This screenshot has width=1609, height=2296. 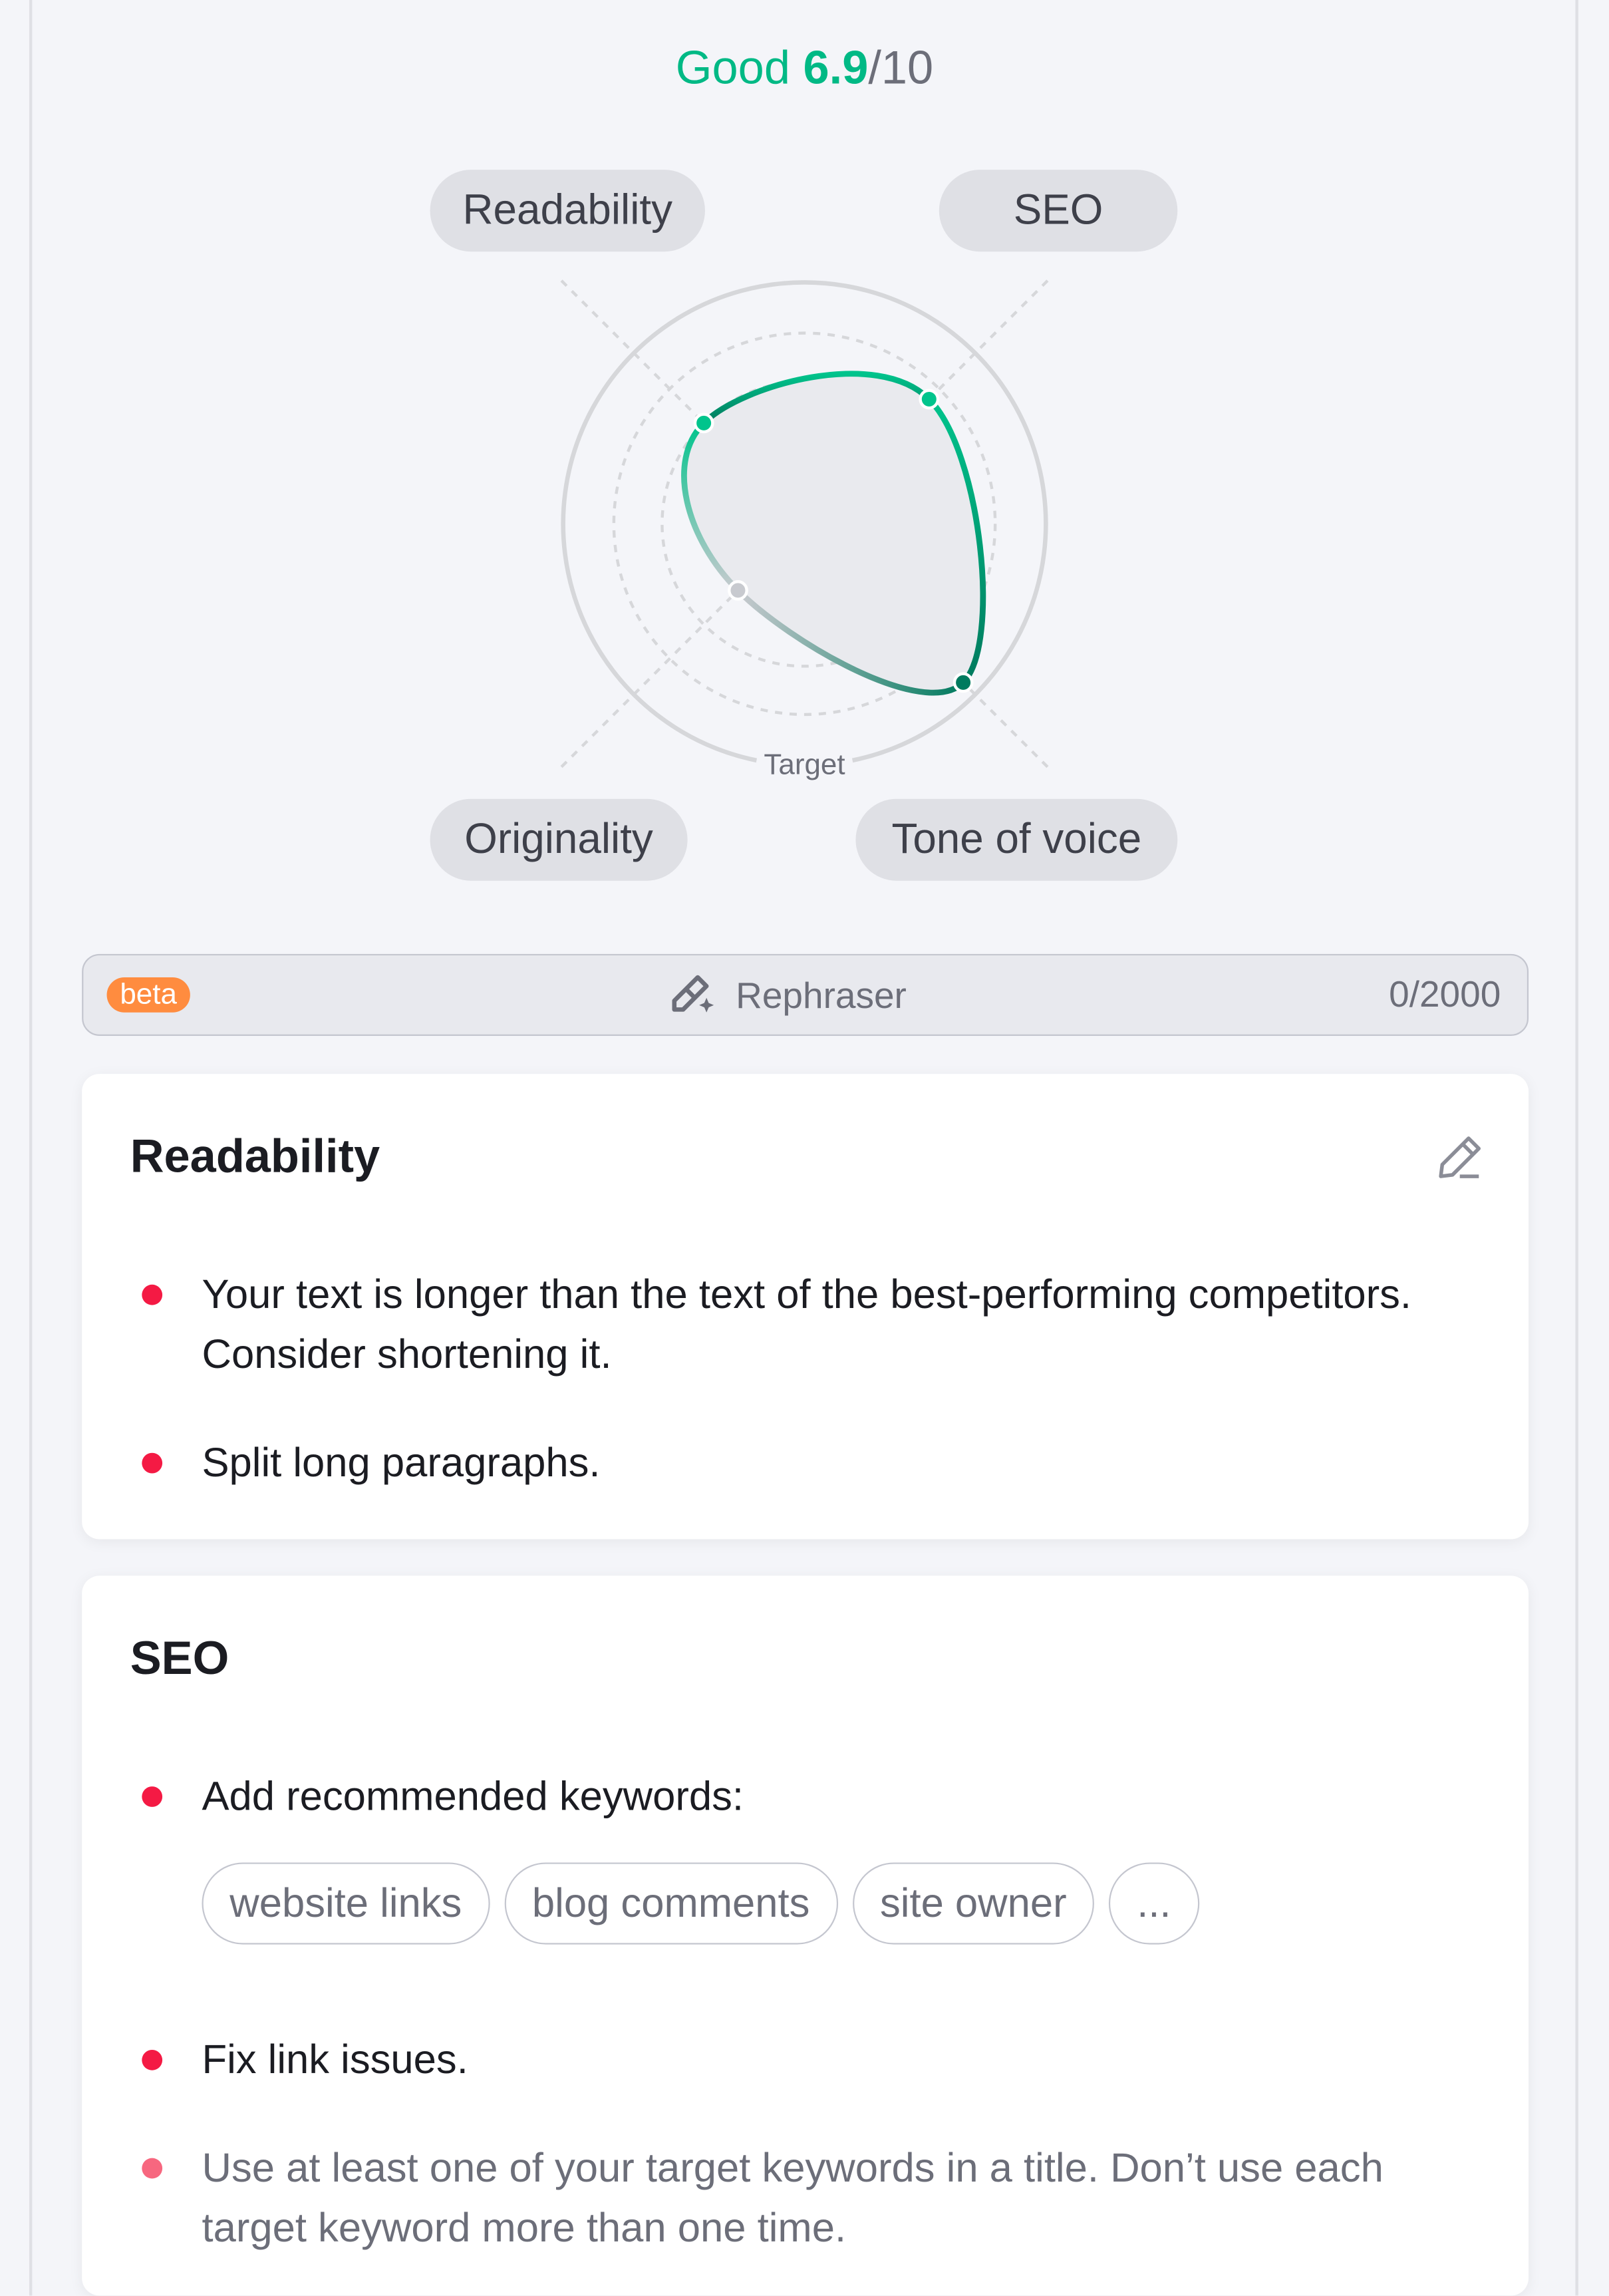 What do you see at coordinates (821, 996) in the screenshot?
I see `rephraser-label: Rephraser` at bounding box center [821, 996].